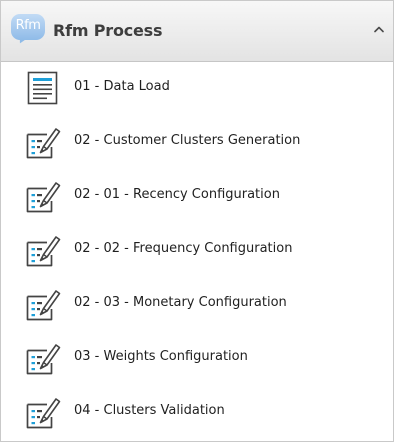 This screenshot has width=394, height=442. I want to click on panel-title: Rfm Process, so click(108, 30).